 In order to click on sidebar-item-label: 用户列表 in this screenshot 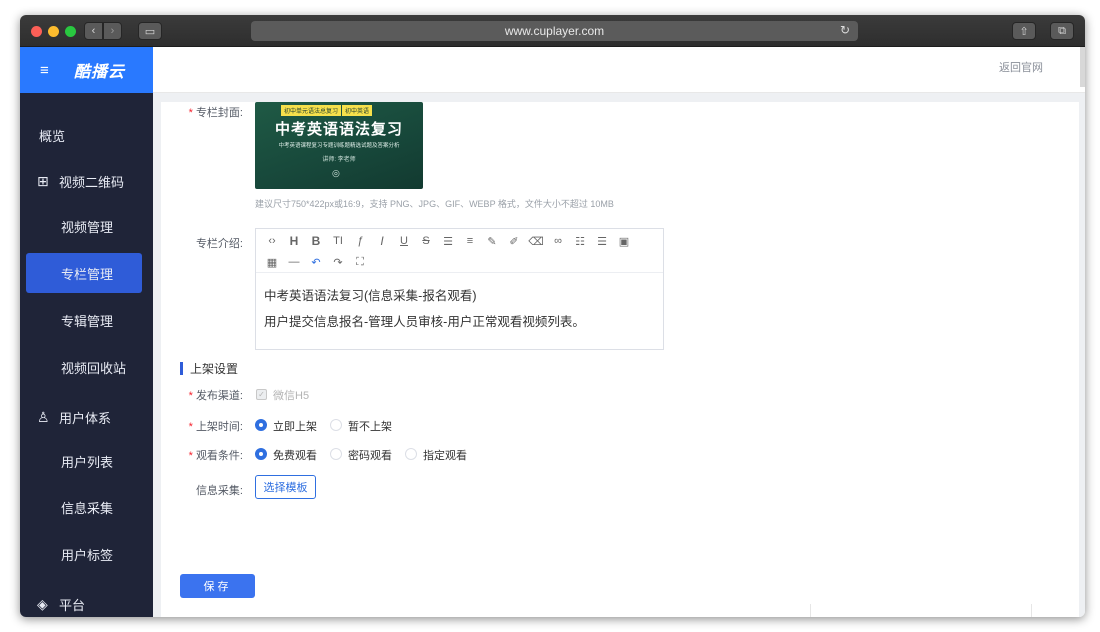, I will do `click(87, 462)`.